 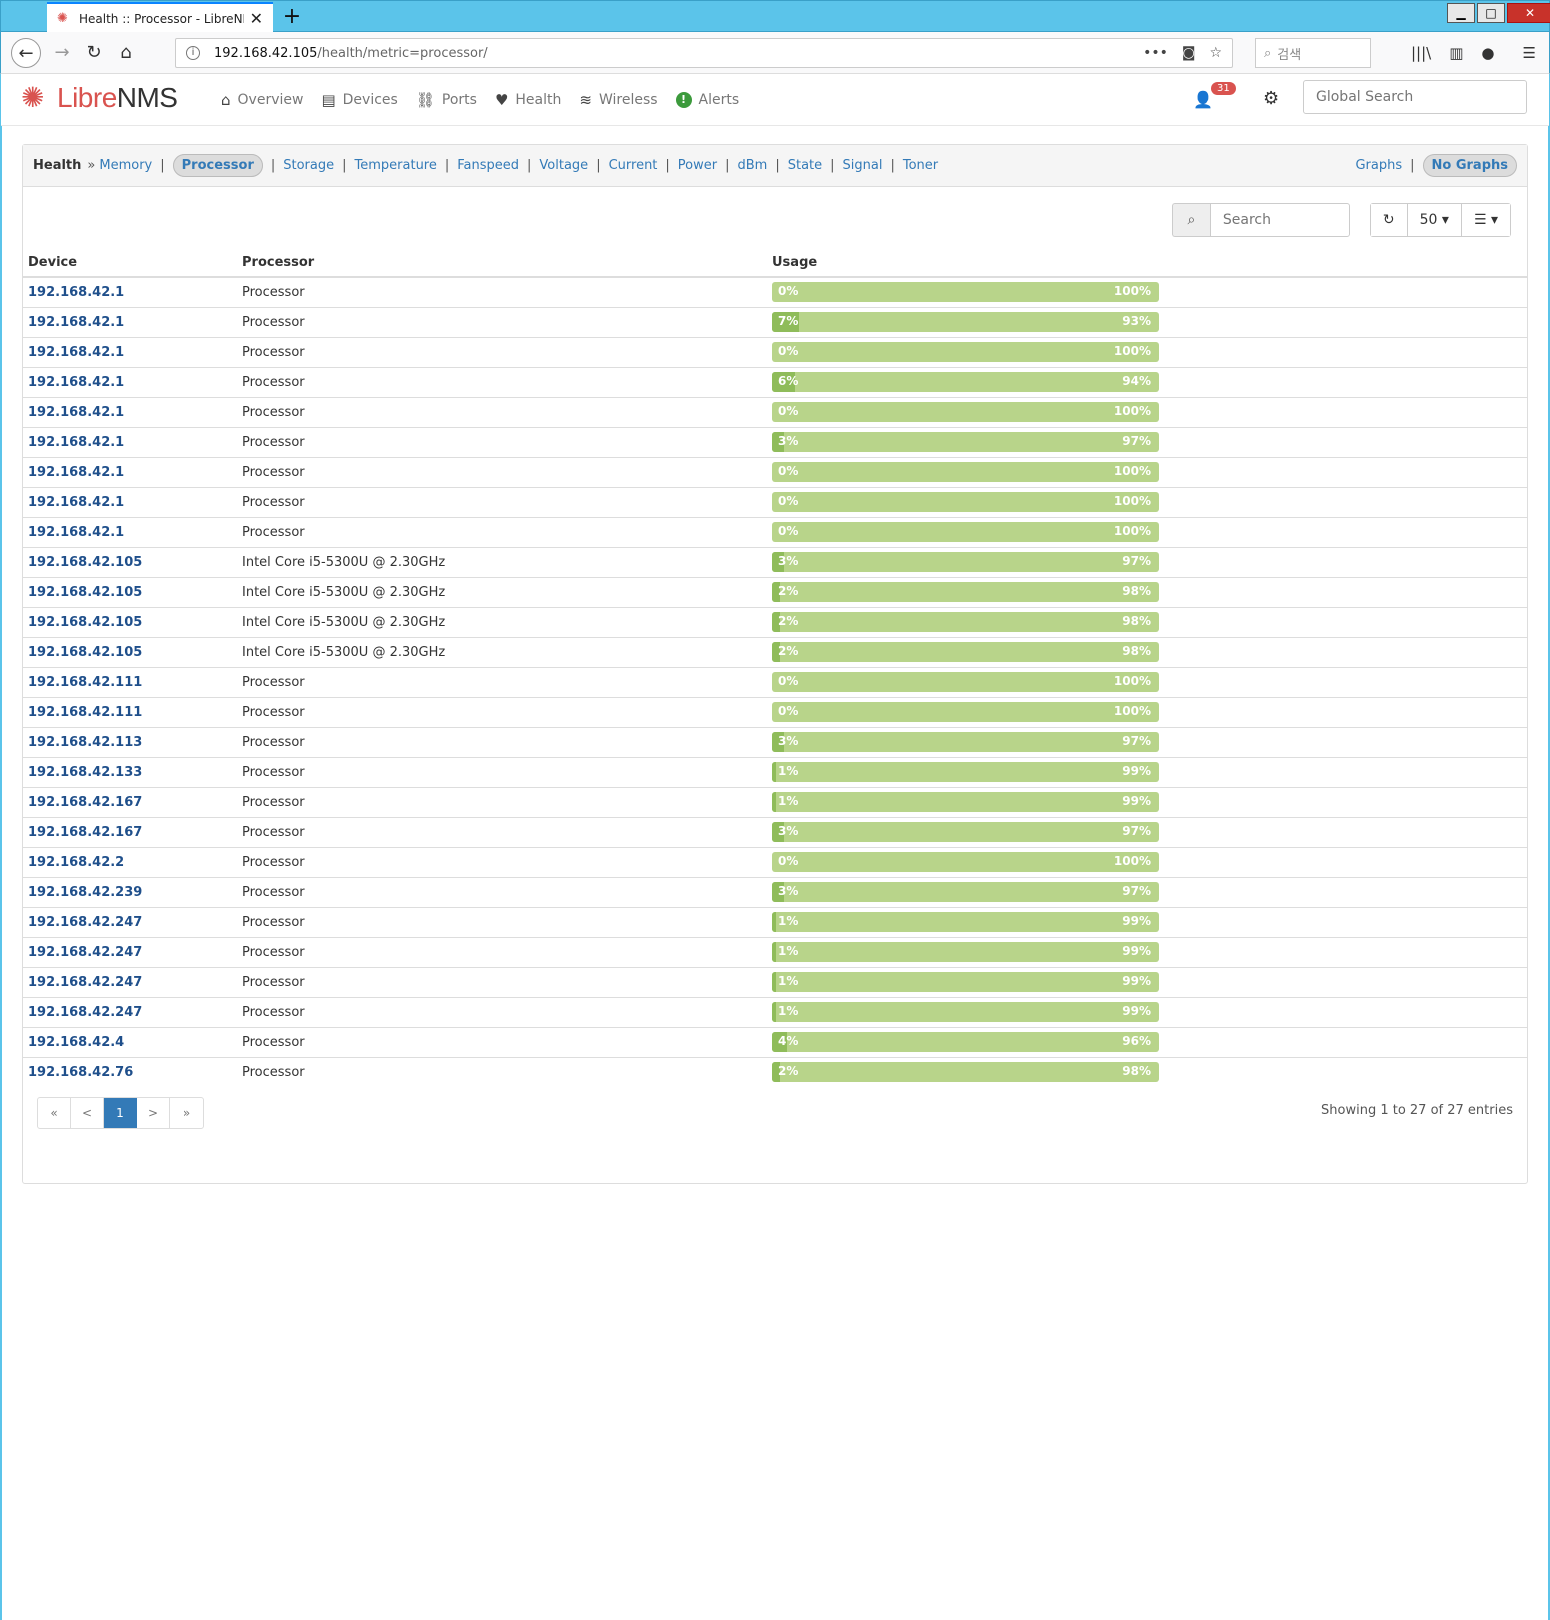 What do you see at coordinates (1271, 98) in the screenshot?
I see `gear-icon: ⚙` at bounding box center [1271, 98].